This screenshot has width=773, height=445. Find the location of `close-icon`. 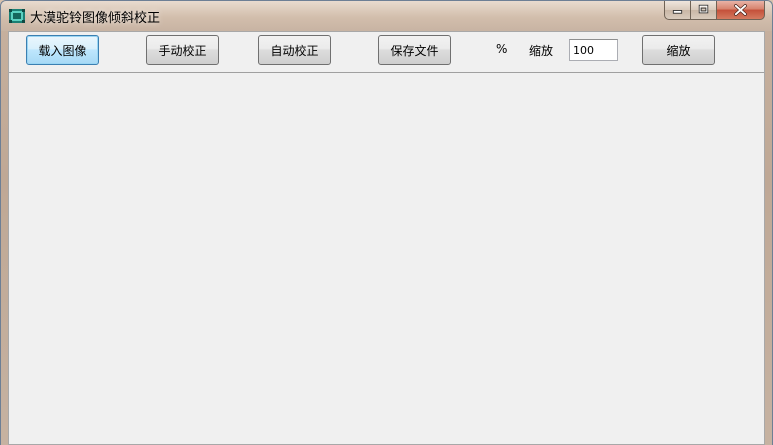

close-icon is located at coordinates (740, 10).